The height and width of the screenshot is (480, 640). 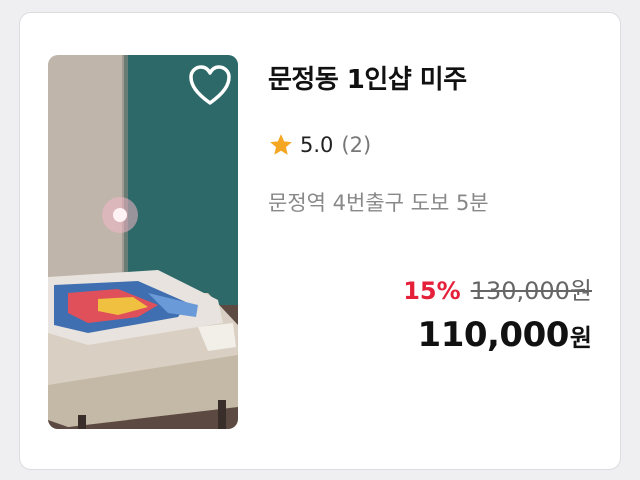 I want to click on final-price: 110,000, so click(x=493, y=335).